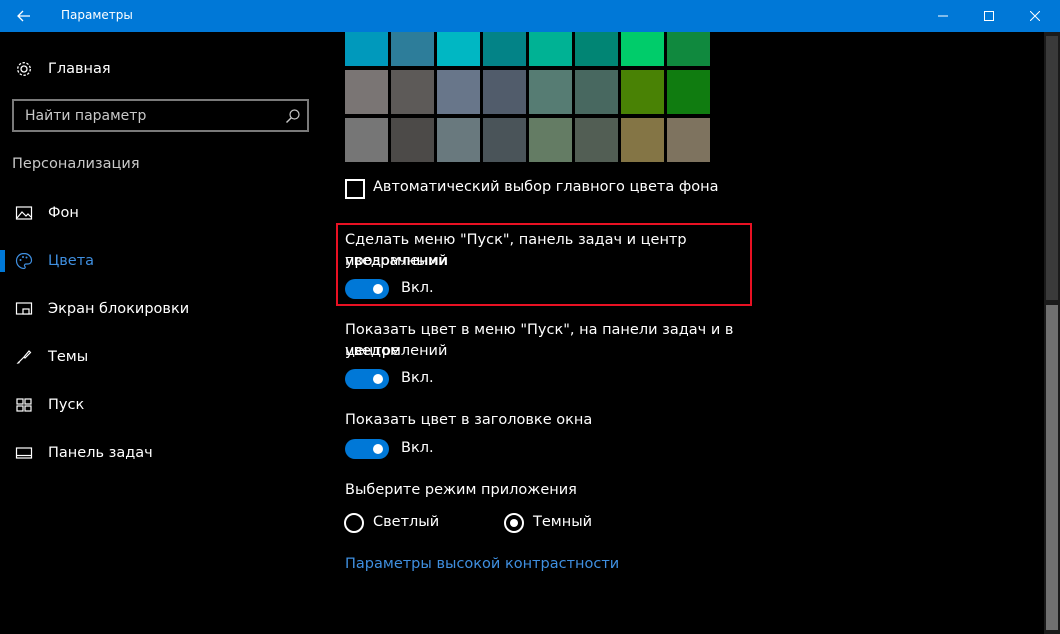  Describe the element at coordinates (160, 357) in the screenshot. I see `sidebar-item-themes: Темы` at that location.